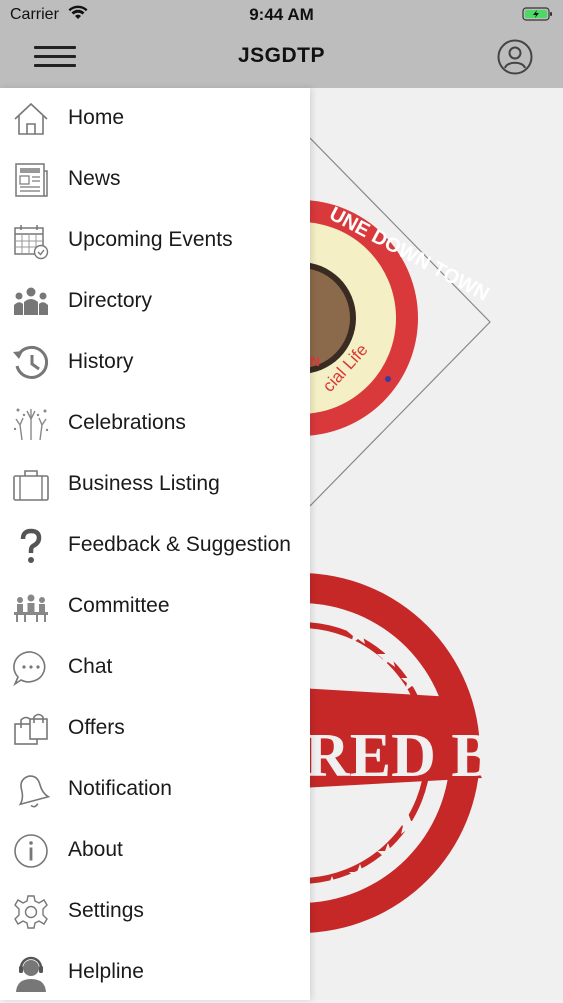  Describe the element at coordinates (31, 608) in the screenshot. I see `committee-icon` at that location.